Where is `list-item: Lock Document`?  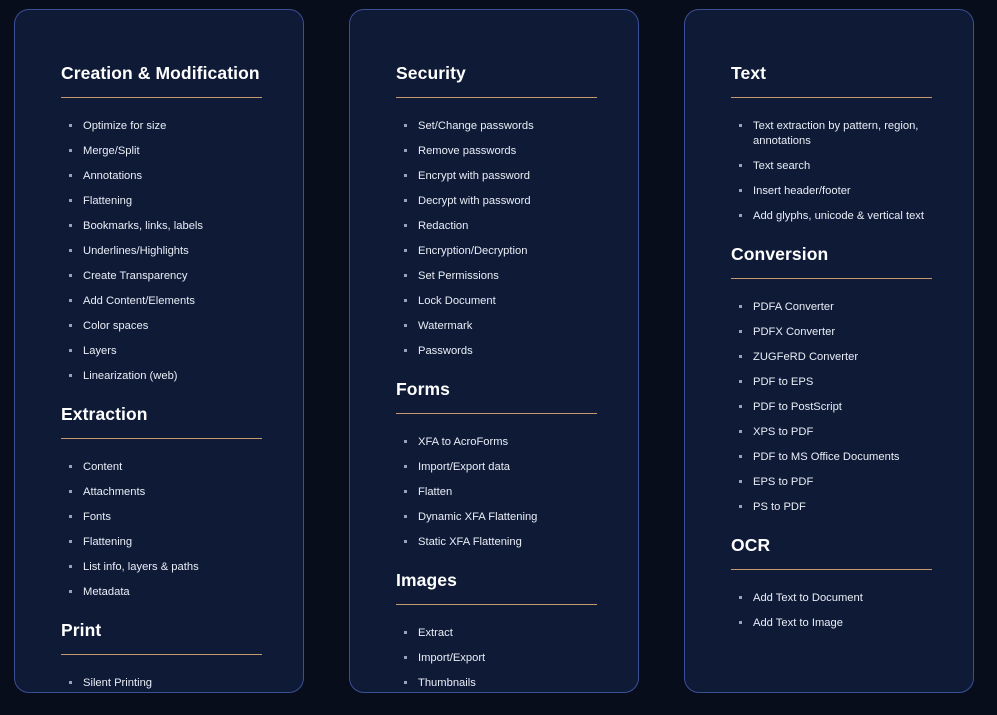 list-item: Lock Document is located at coordinates (509, 301).